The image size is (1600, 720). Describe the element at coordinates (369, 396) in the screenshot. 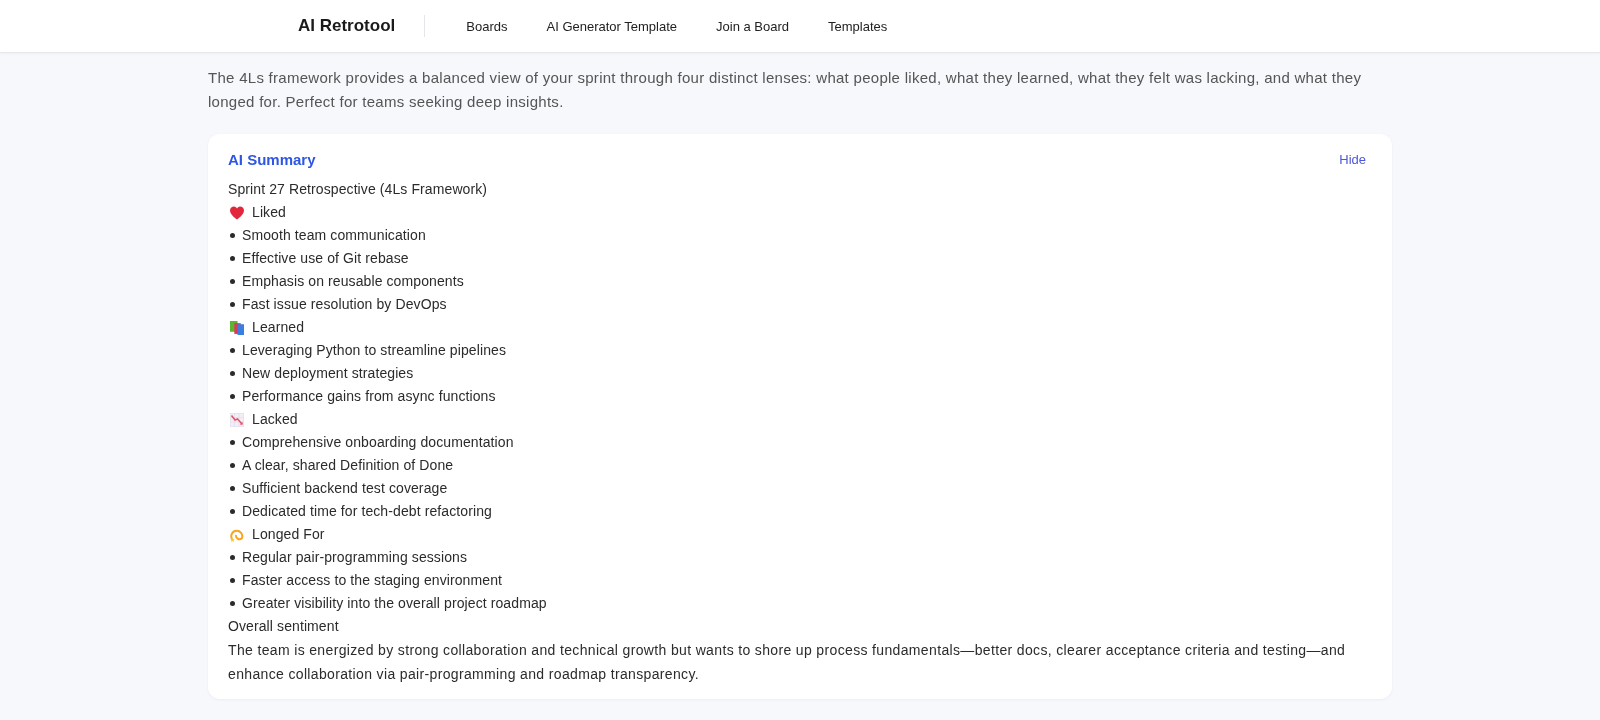

I see `list-item: Performance gains from async functions` at that location.